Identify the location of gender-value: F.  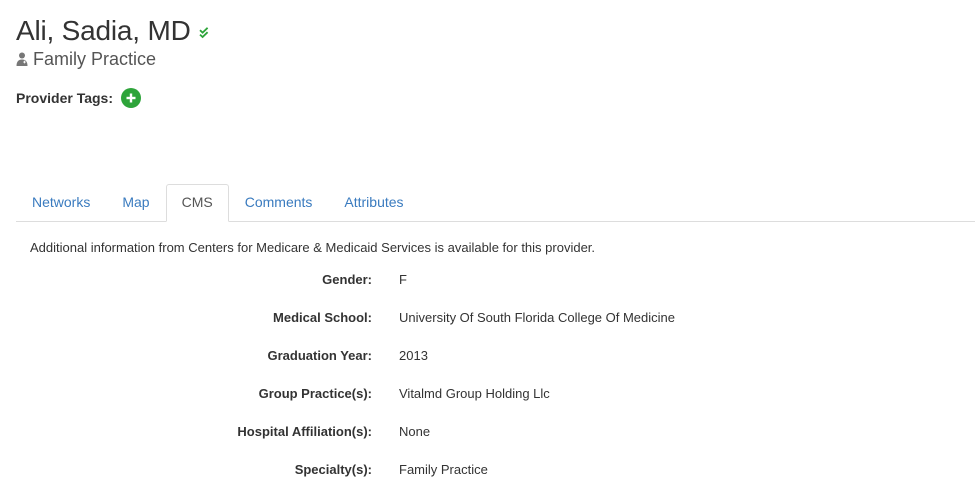
(403, 279).